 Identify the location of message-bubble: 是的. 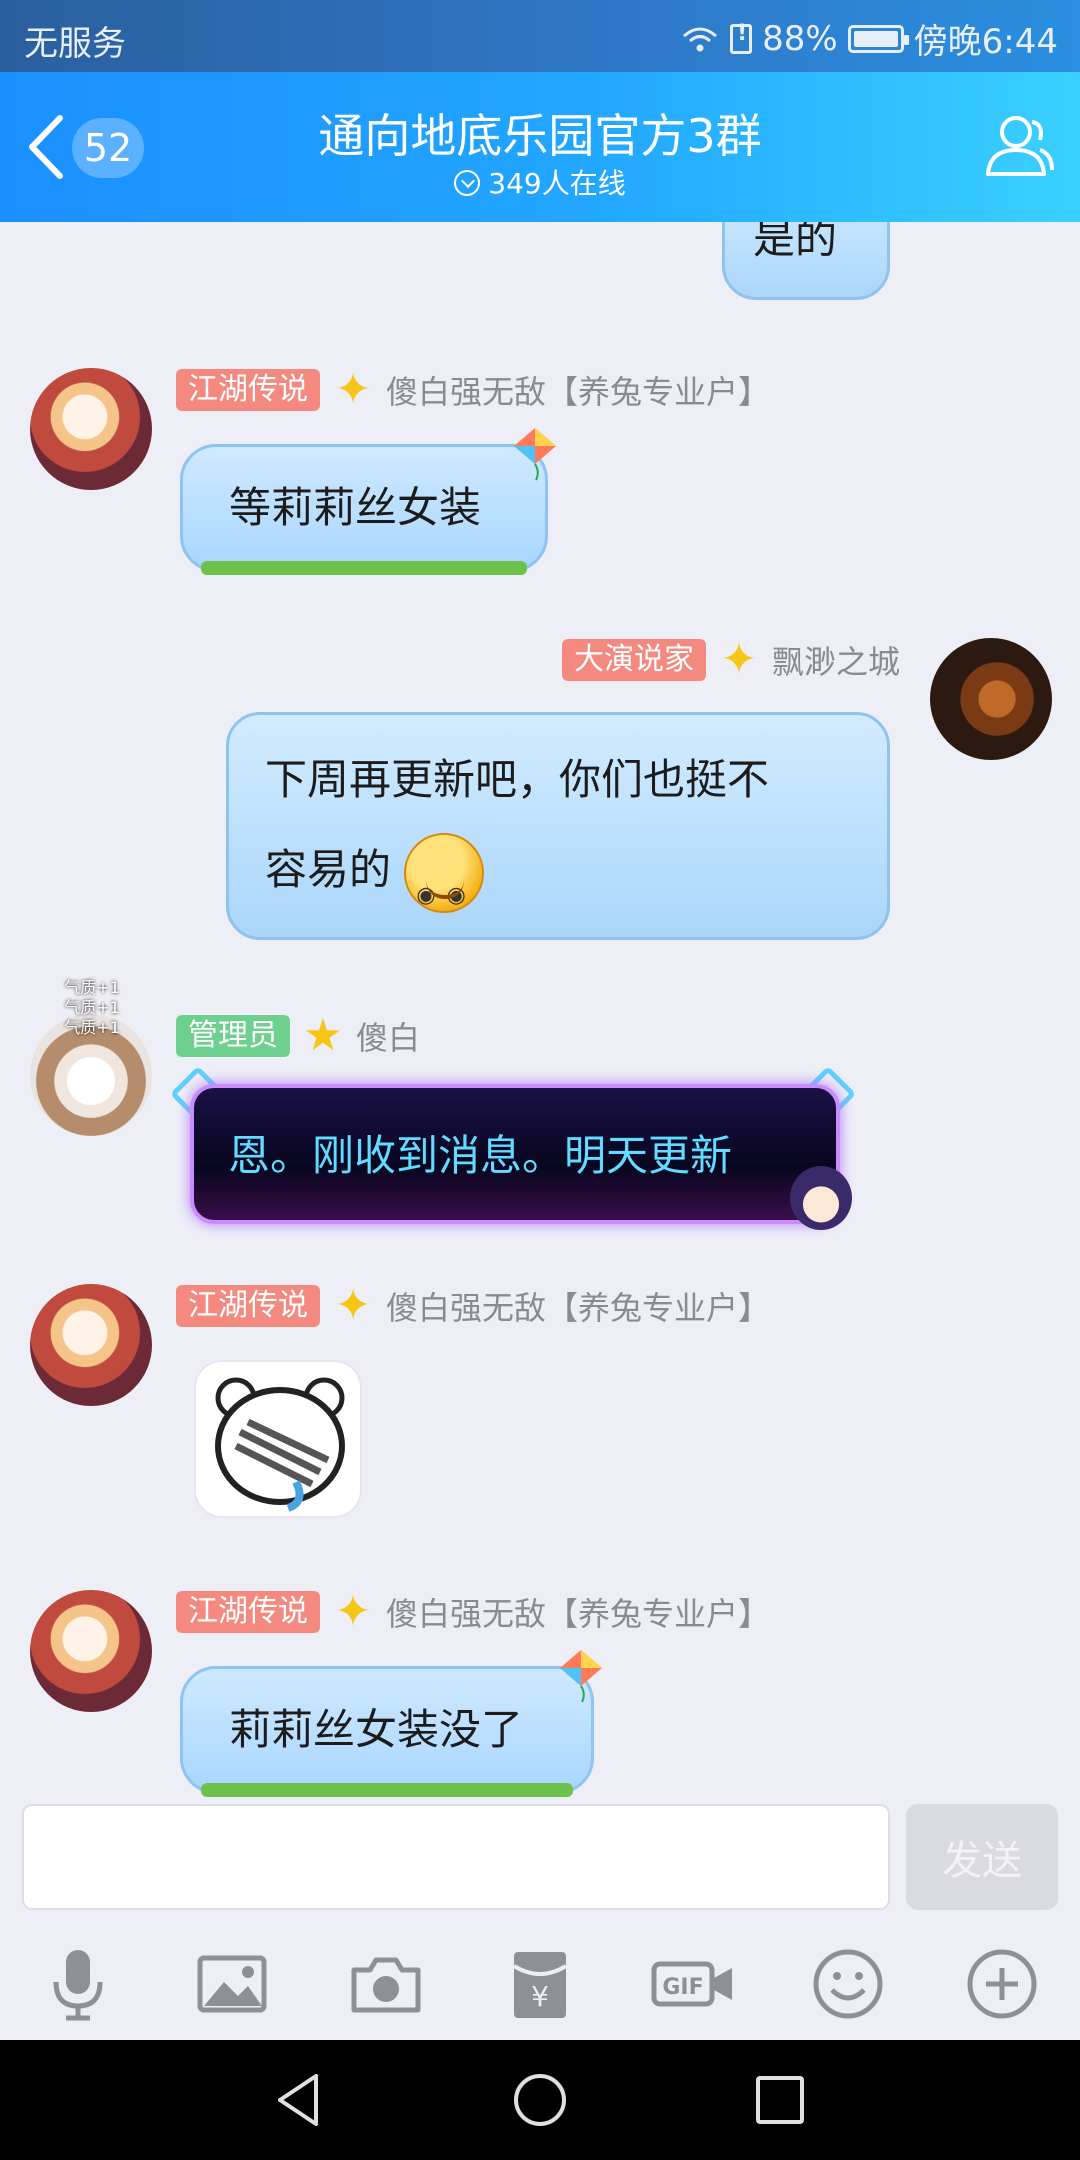
(806, 261).